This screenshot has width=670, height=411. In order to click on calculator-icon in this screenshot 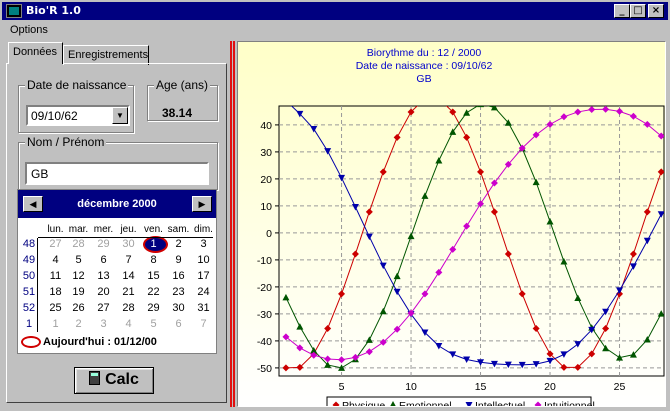, I will do `click(95, 378)`.